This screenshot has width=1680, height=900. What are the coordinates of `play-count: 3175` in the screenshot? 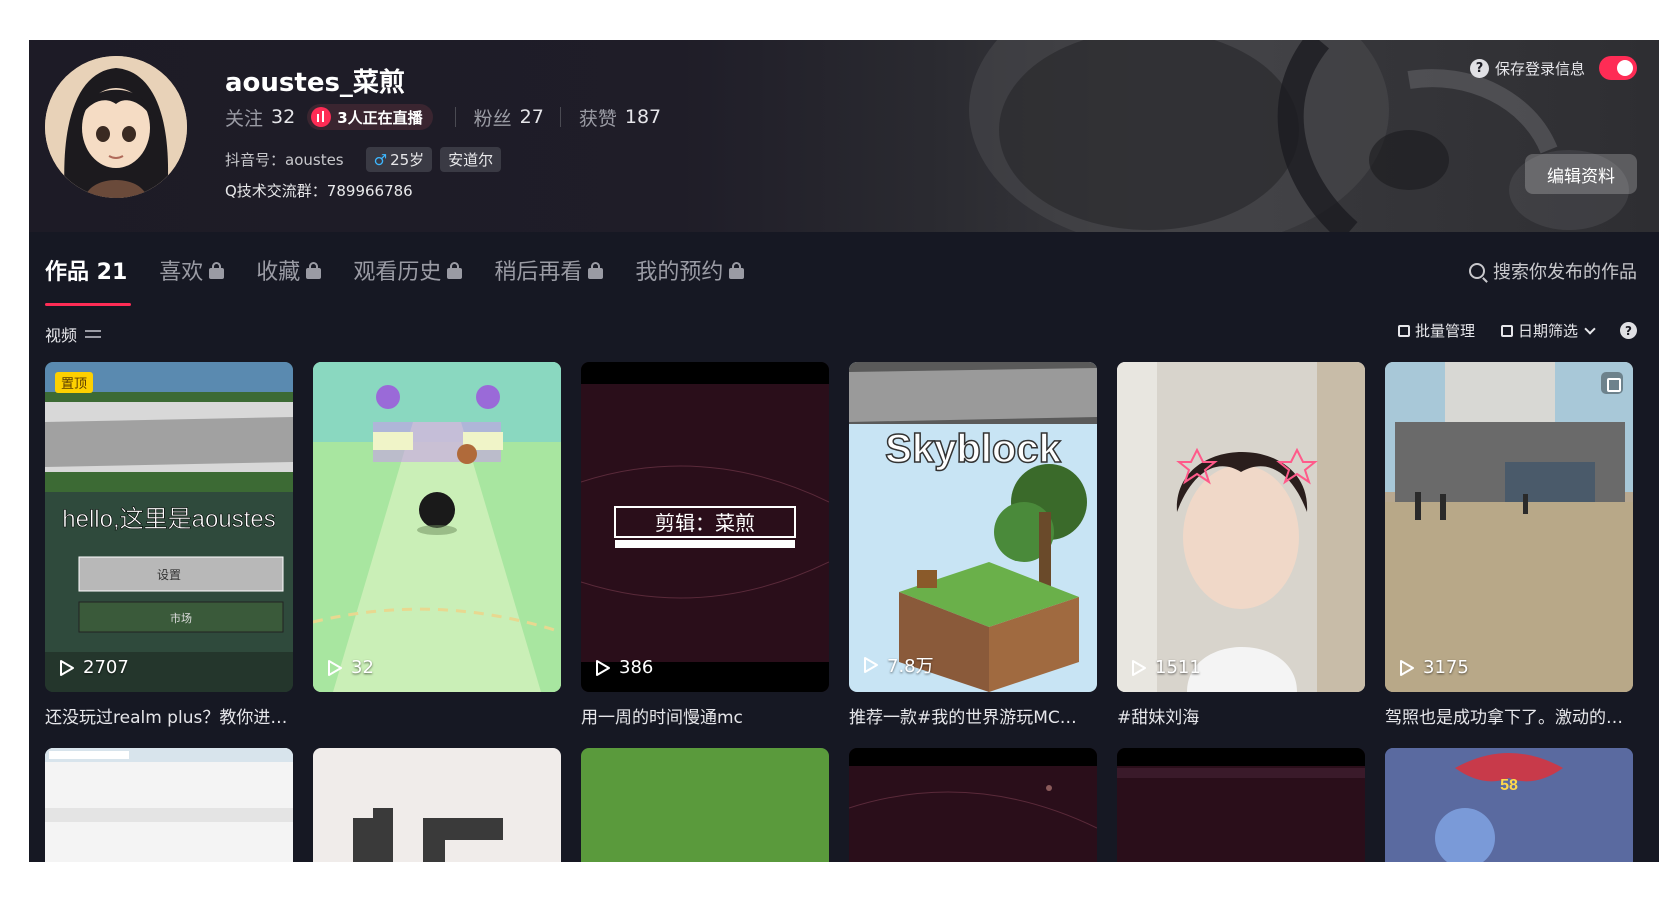 It's located at (1434, 667).